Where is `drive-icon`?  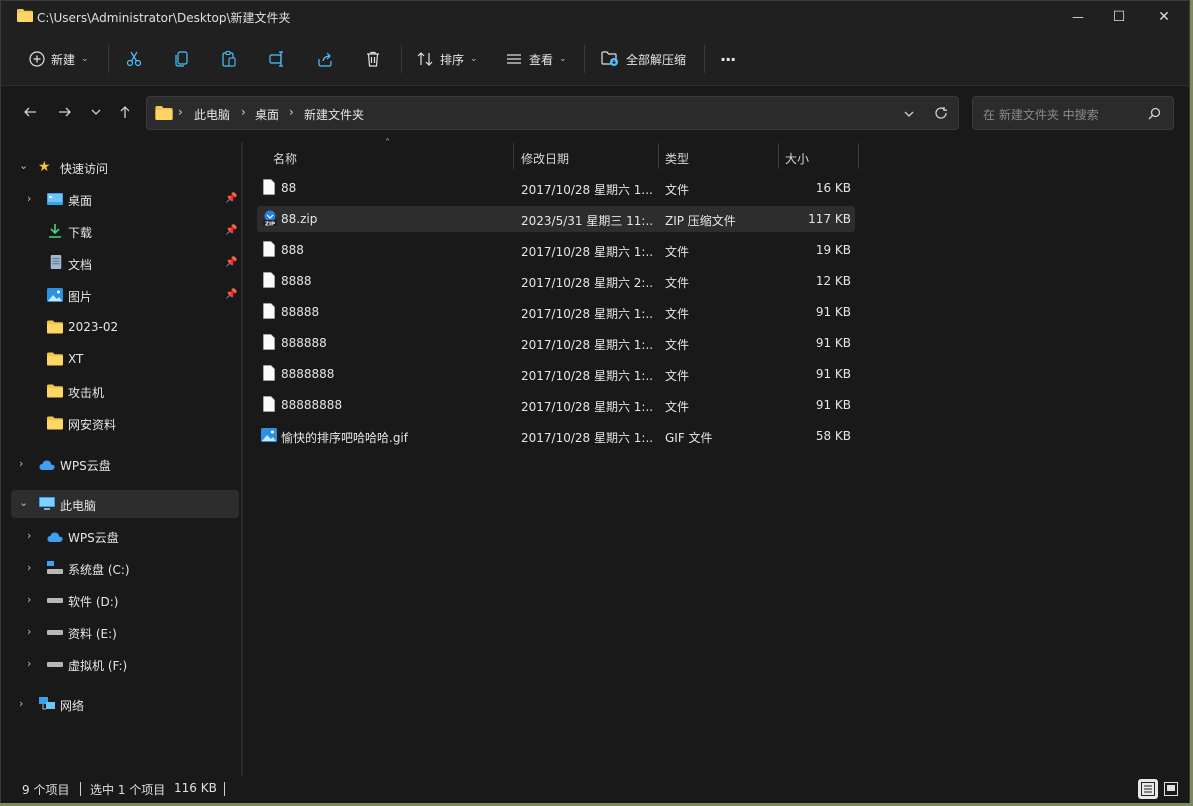
drive-icon is located at coordinates (55, 600).